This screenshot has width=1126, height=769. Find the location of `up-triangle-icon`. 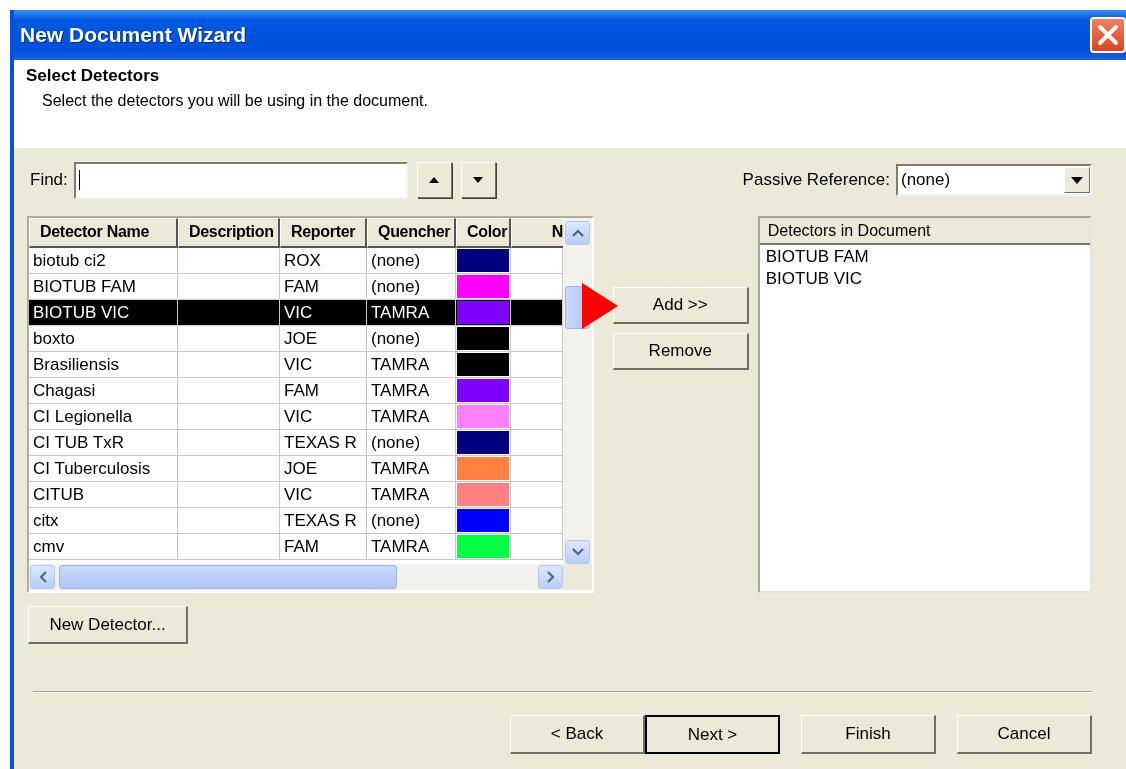

up-triangle-icon is located at coordinates (434, 180).